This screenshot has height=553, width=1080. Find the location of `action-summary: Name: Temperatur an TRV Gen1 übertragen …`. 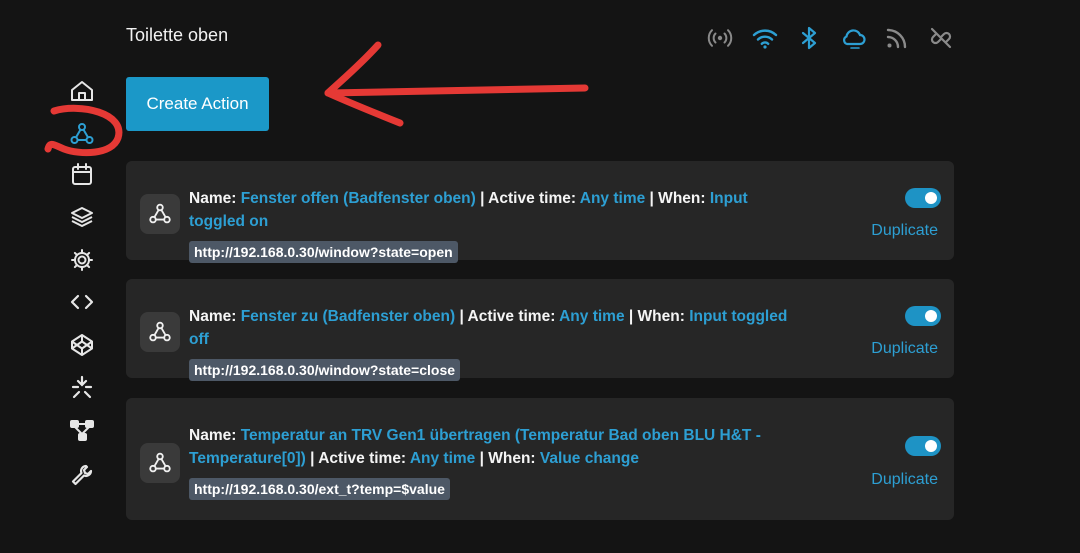

action-summary: Name: Temperatur an TRV Gen1 übertragen … is located at coordinates (479, 462).